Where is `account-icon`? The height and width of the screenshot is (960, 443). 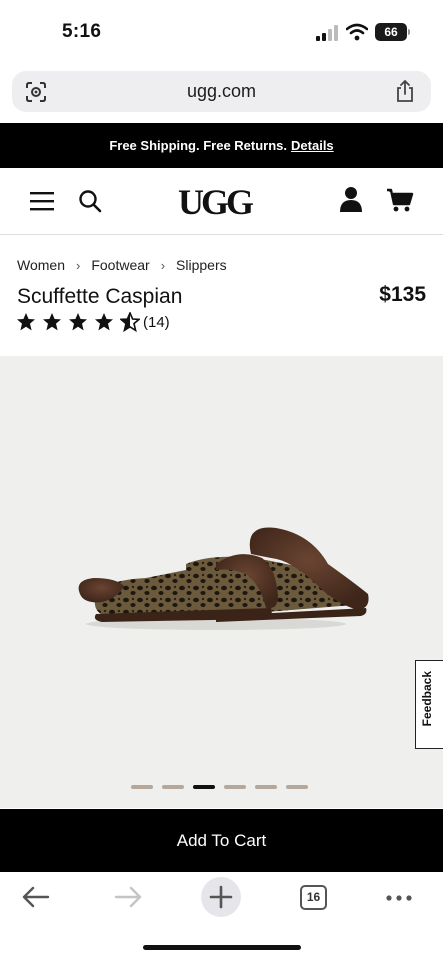 account-icon is located at coordinates (351, 199).